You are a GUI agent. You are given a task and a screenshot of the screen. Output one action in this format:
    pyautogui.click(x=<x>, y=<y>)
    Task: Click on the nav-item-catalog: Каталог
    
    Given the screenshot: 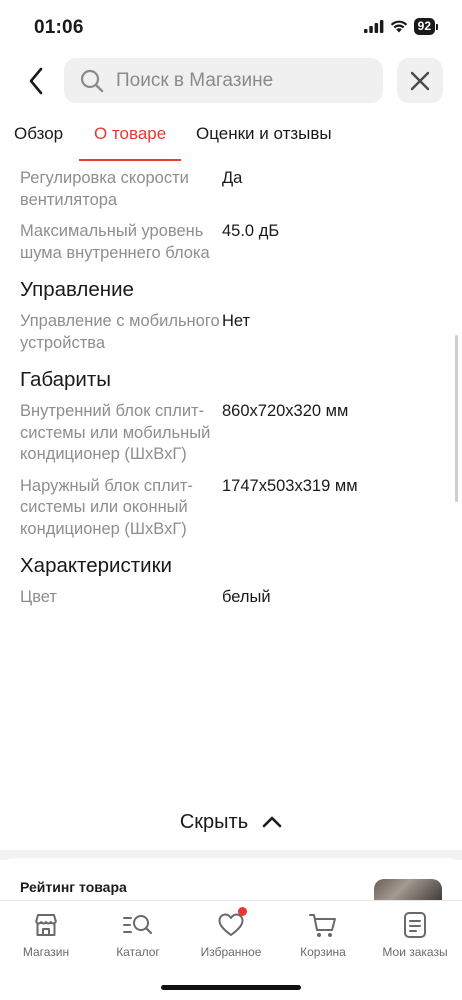 What is the action you would take?
    pyautogui.click(x=138, y=934)
    